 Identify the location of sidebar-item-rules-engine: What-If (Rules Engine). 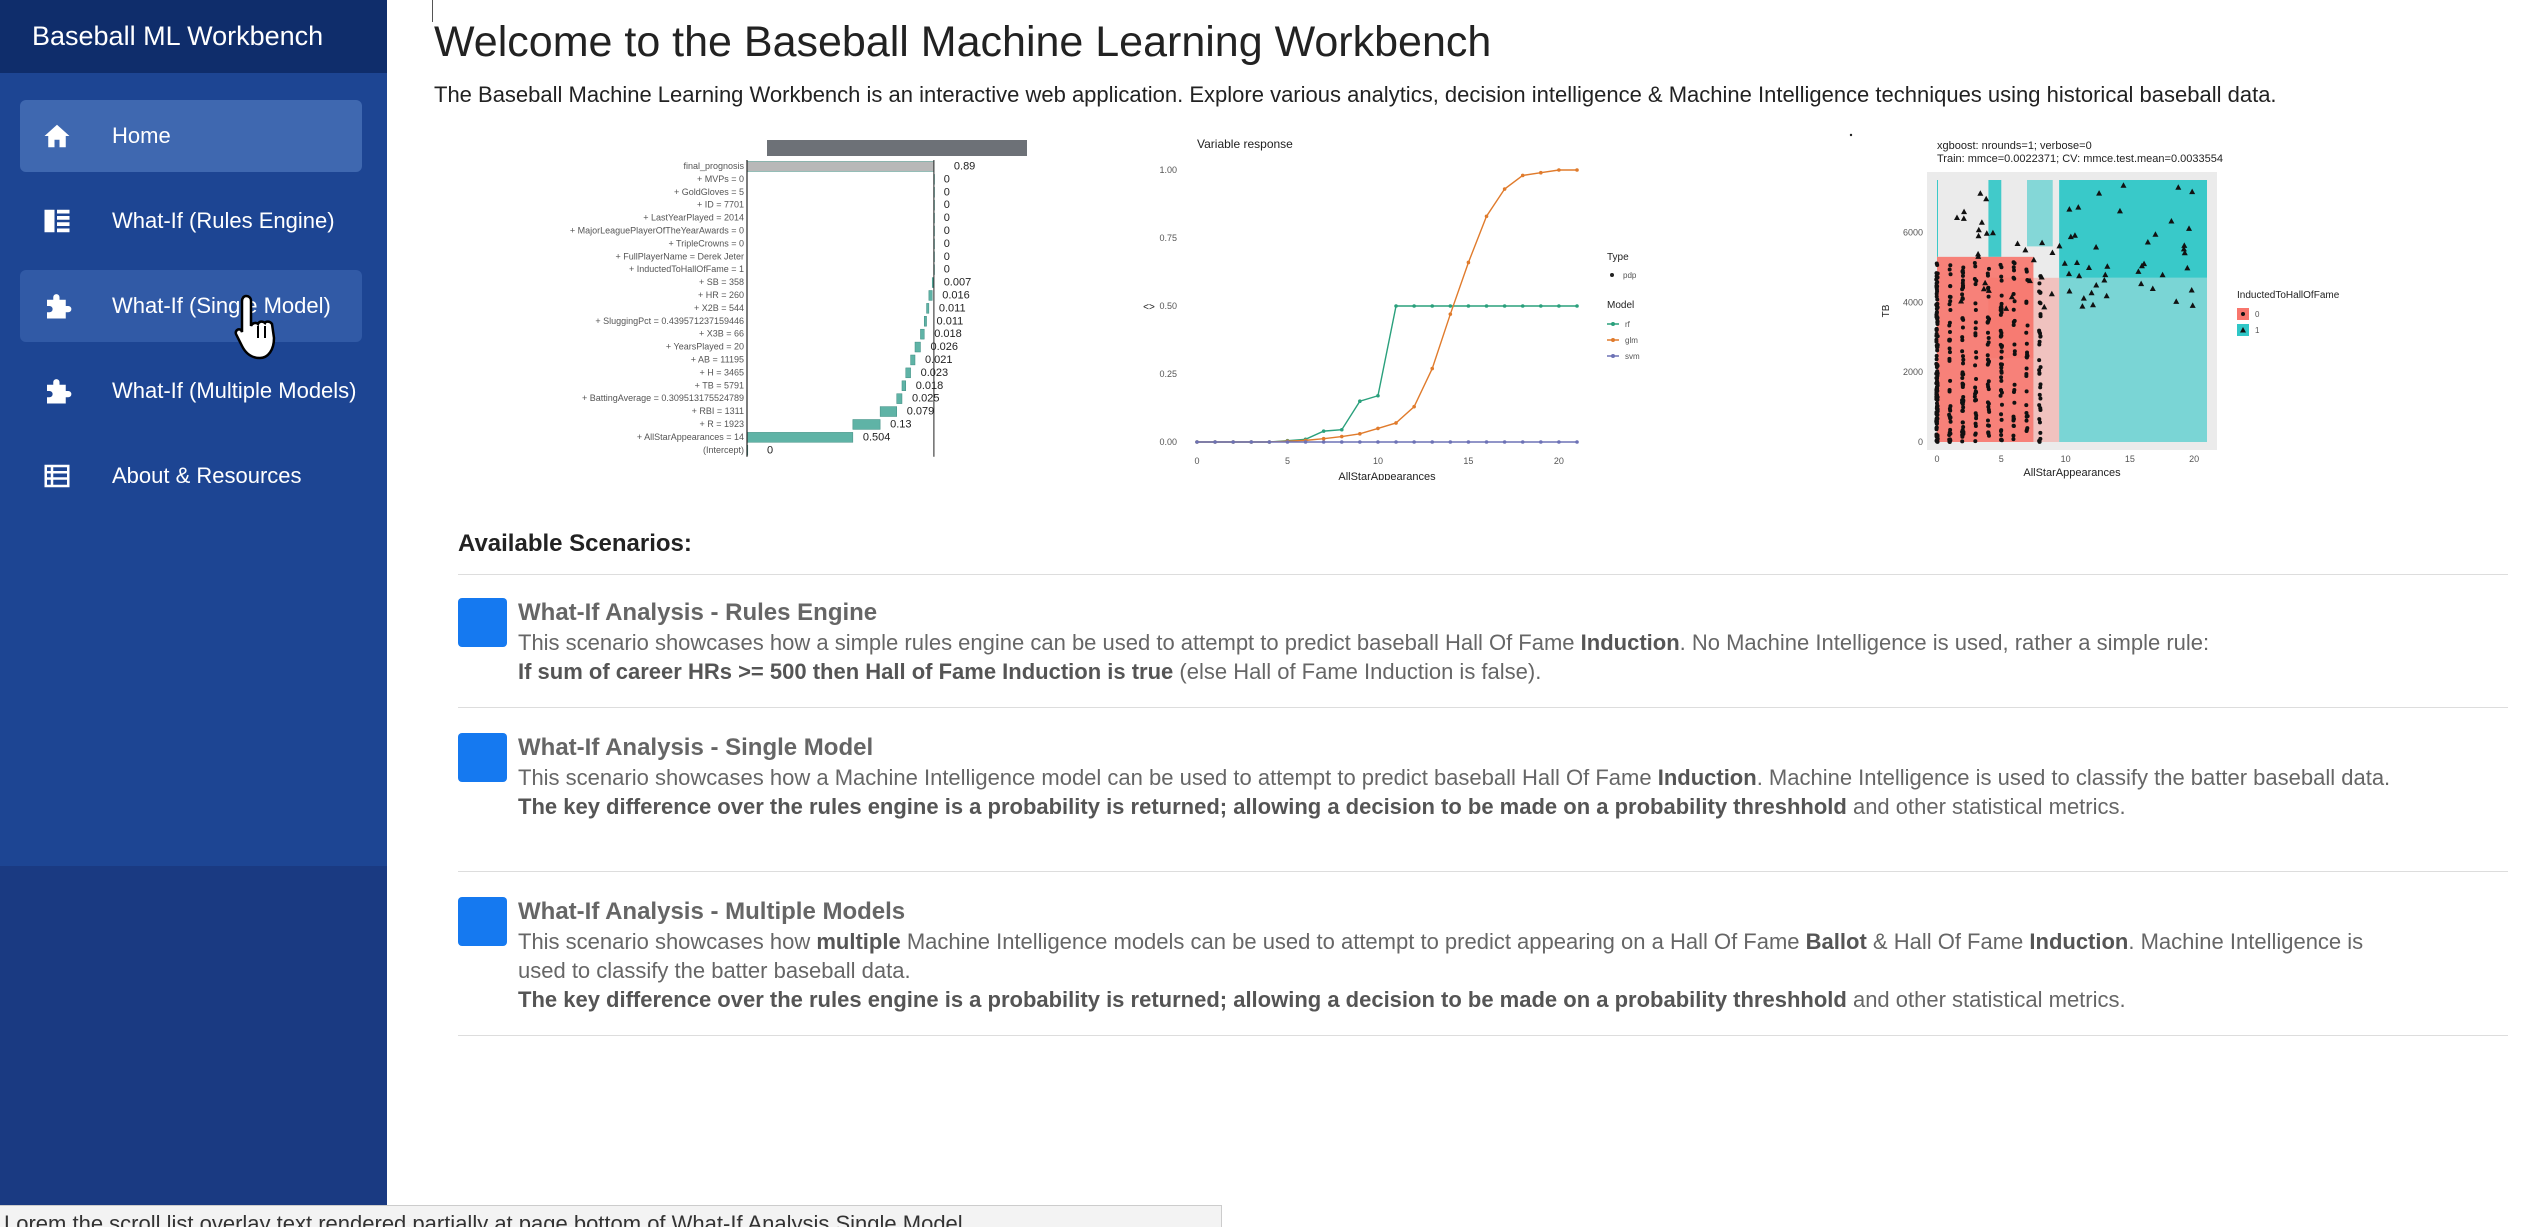
(191, 221).